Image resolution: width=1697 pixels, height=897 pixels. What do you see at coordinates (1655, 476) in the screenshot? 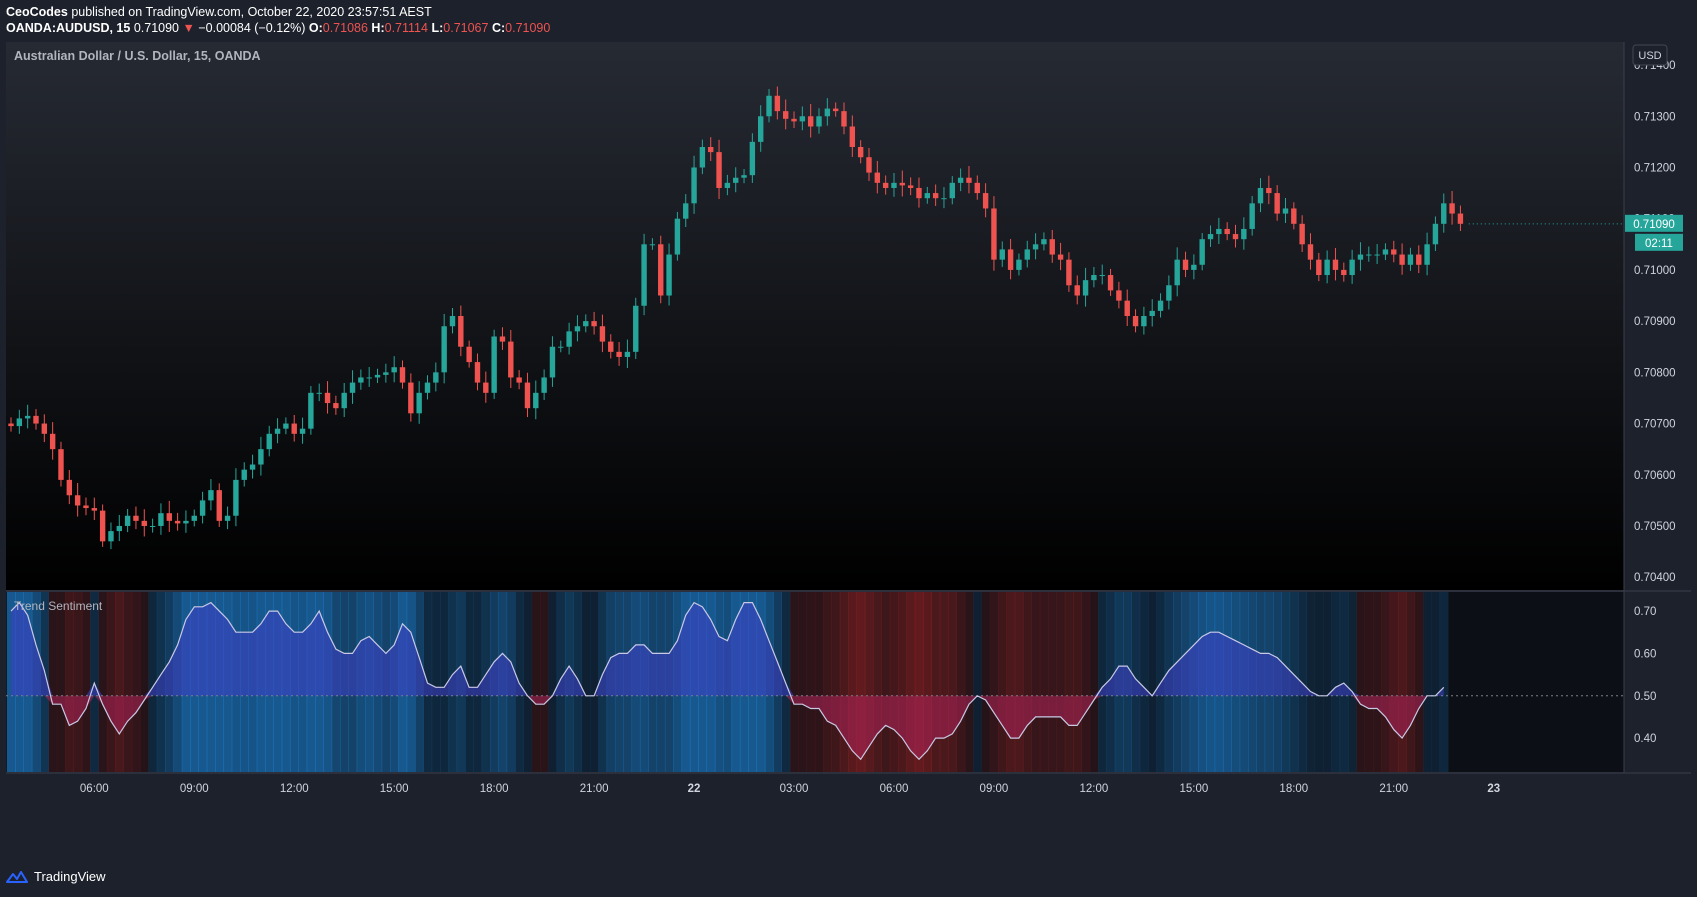
I see `price-tick-label: 0.70600` at bounding box center [1655, 476].